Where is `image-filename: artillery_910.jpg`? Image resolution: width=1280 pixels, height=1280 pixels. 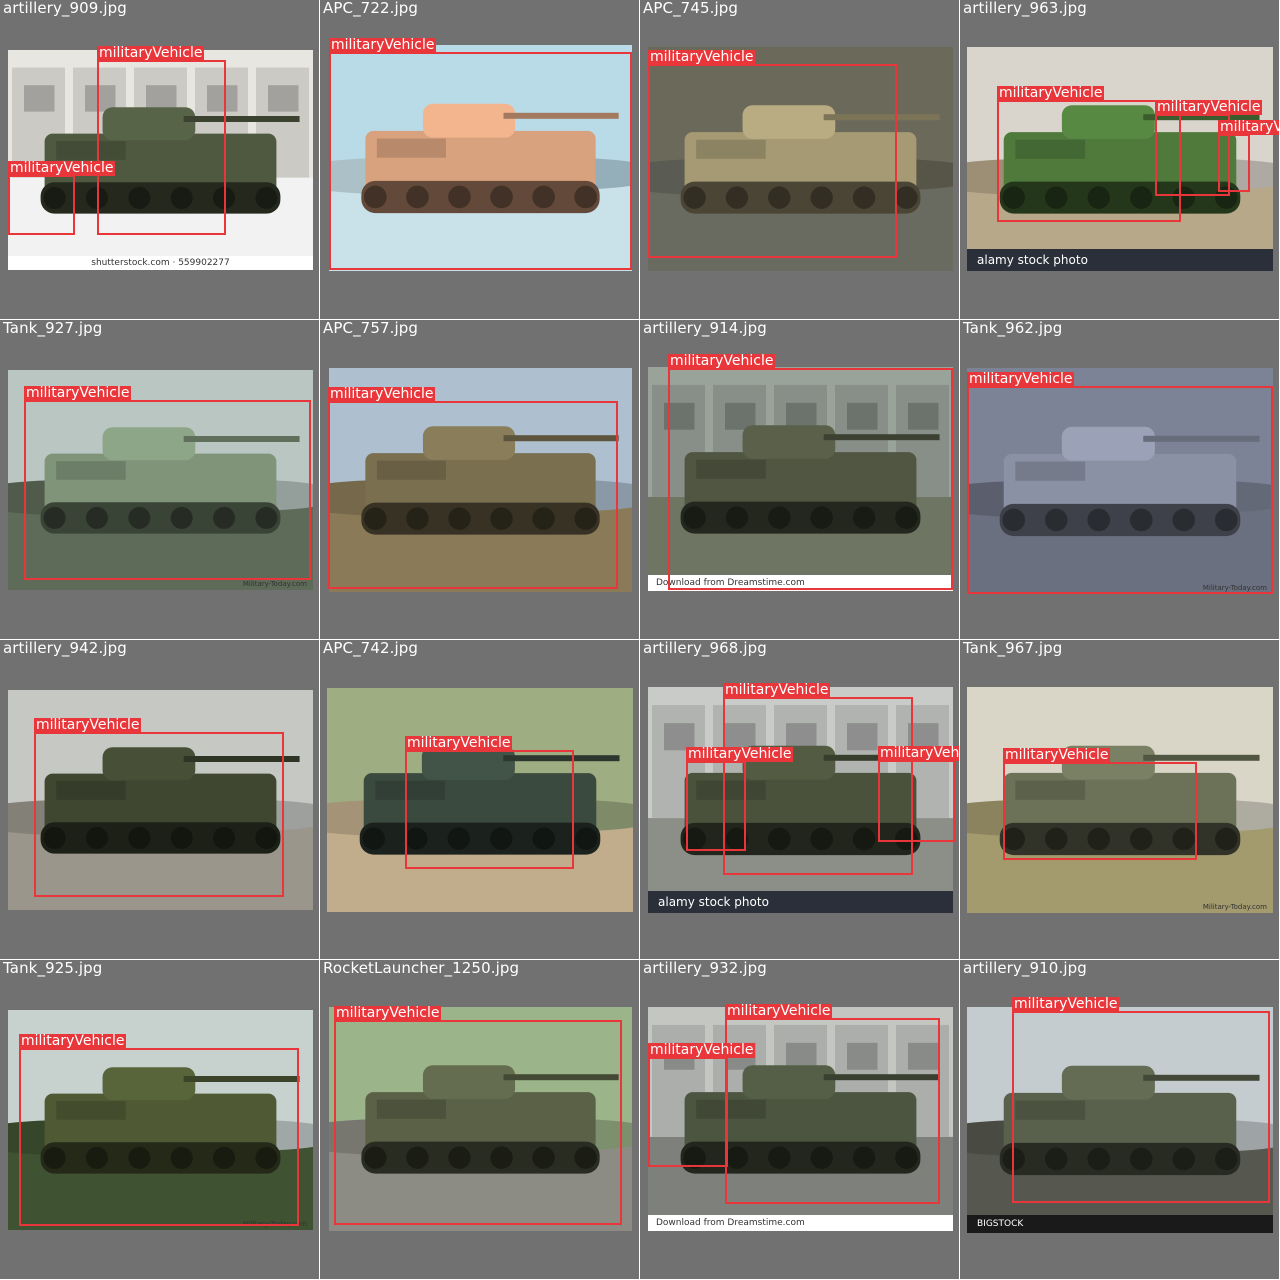 image-filename: artillery_910.jpg is located at coordinates (1025, 968).